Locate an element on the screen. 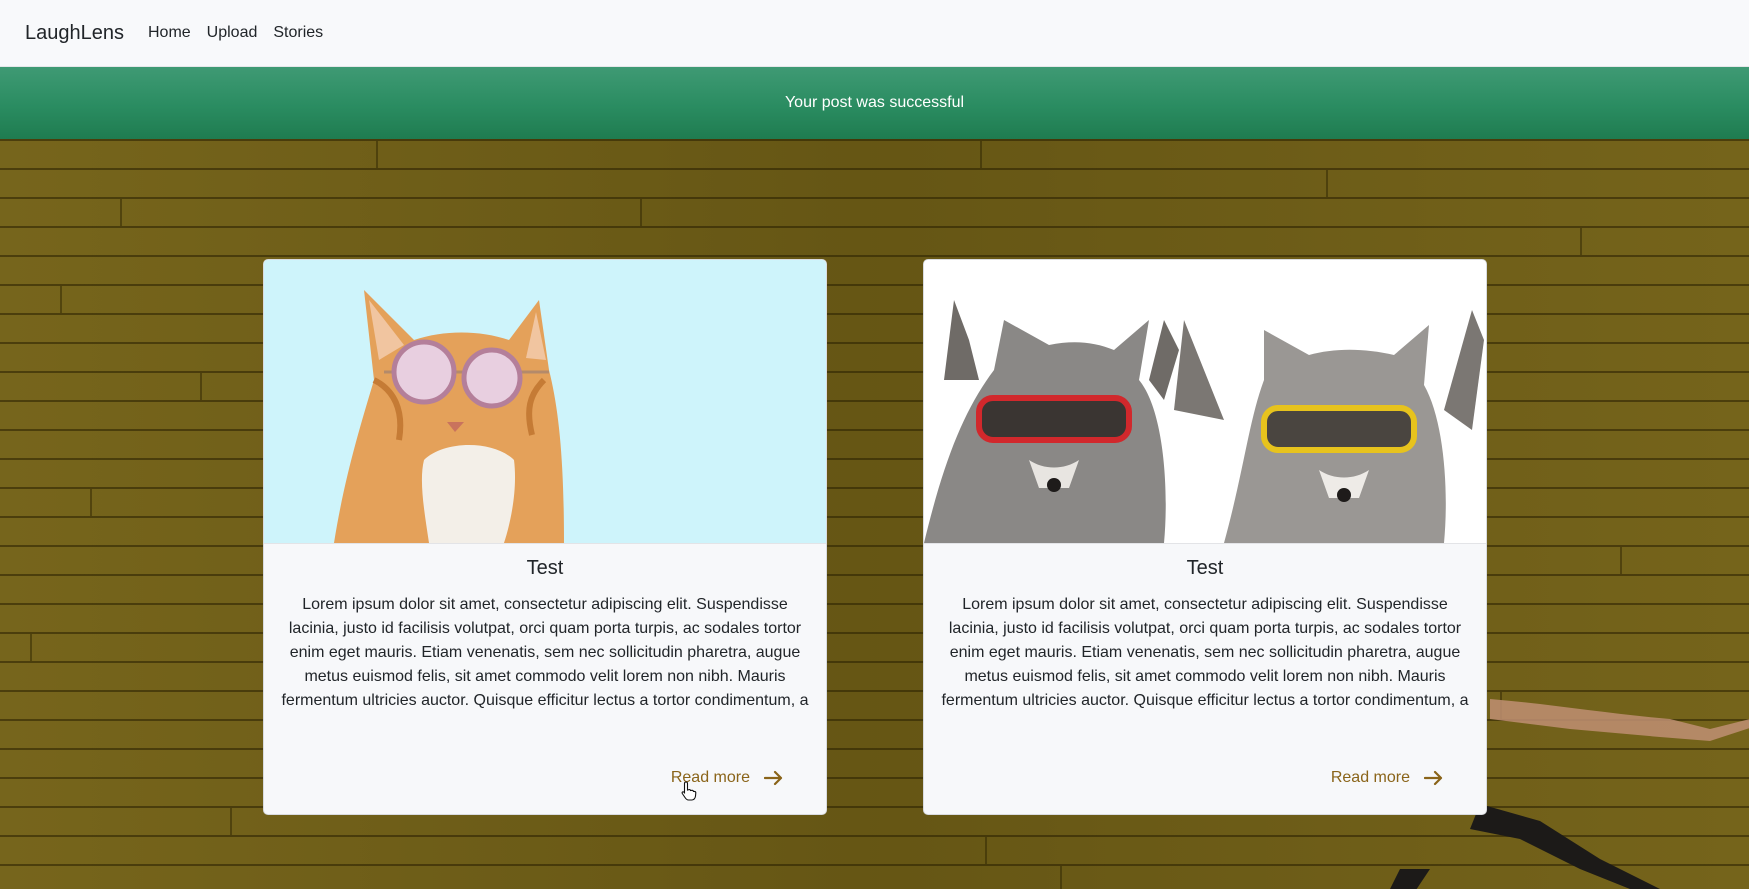 This screenshot has height=889, width=1749. success-alert: Your post was successful is located at coordinates (874, 103).